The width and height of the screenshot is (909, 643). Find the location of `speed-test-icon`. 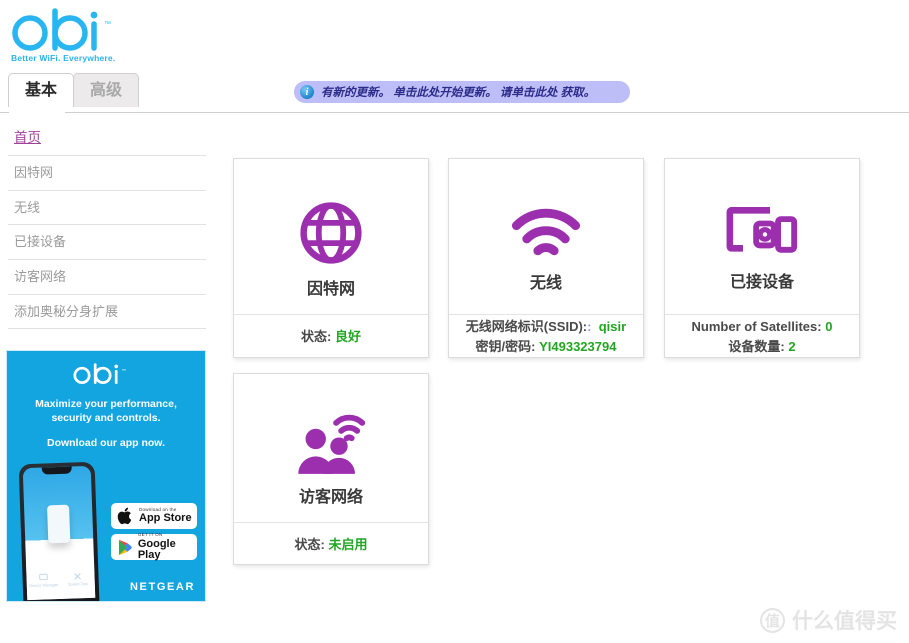

speed-test-icon is located at coordinates (77, 576).